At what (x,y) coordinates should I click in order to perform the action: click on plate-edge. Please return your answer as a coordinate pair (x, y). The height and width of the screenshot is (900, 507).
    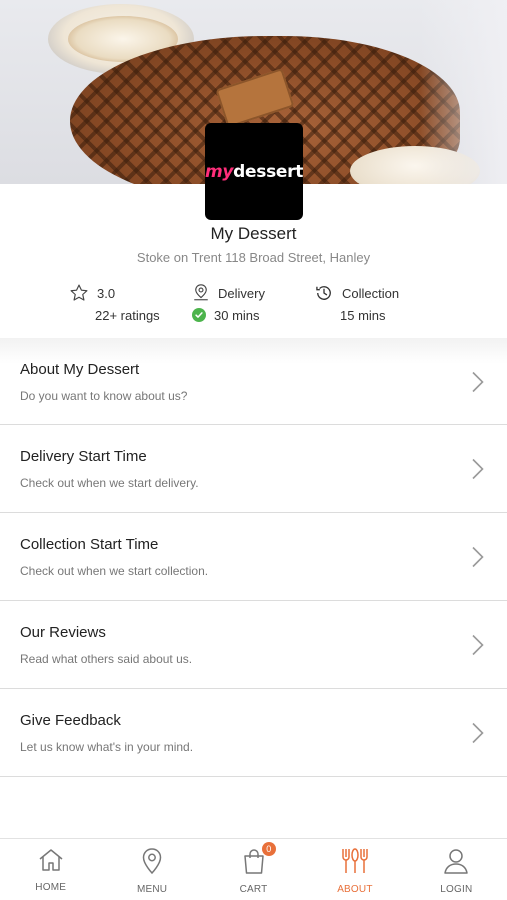
    Looking at the image, I should click on (463, 92).